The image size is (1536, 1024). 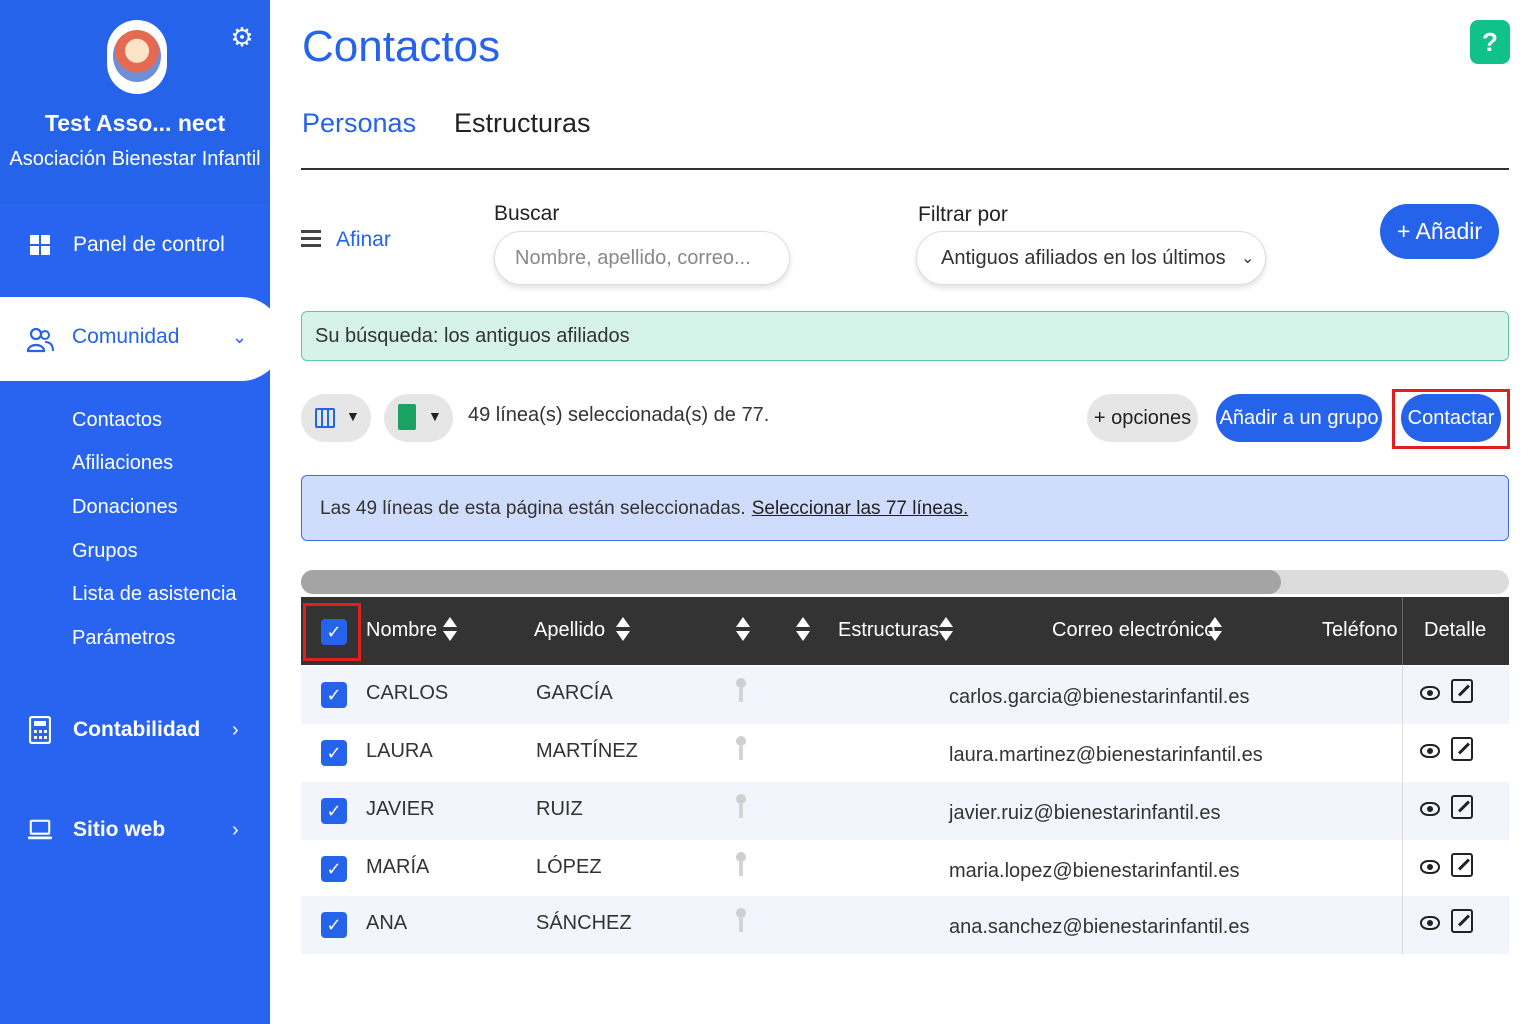 I want to click on sidebar-subitem-donaciones: Donaciones, so click(x=125, y=507).